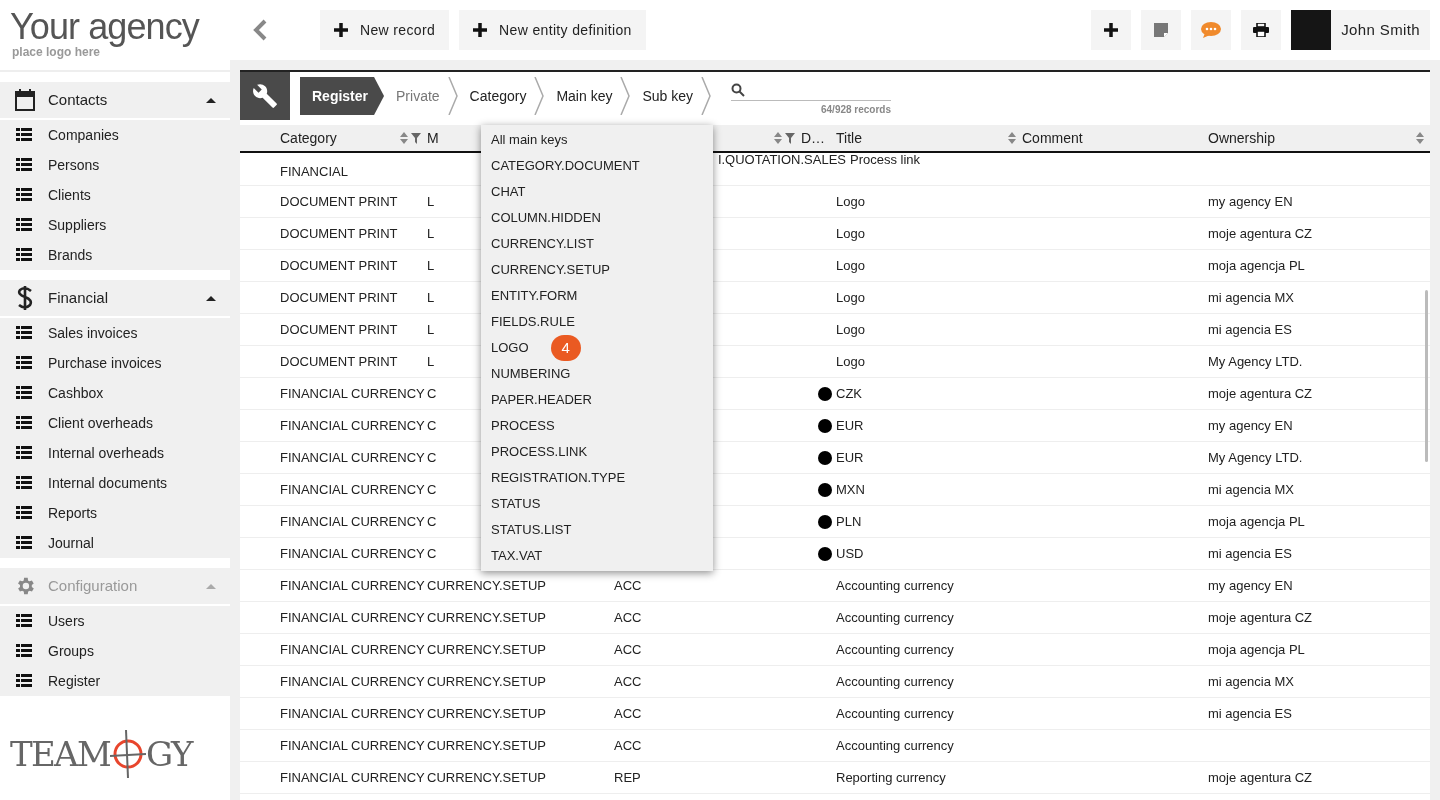  I want to click on sidebar-item: Purchase invoices, so click(115, 363).